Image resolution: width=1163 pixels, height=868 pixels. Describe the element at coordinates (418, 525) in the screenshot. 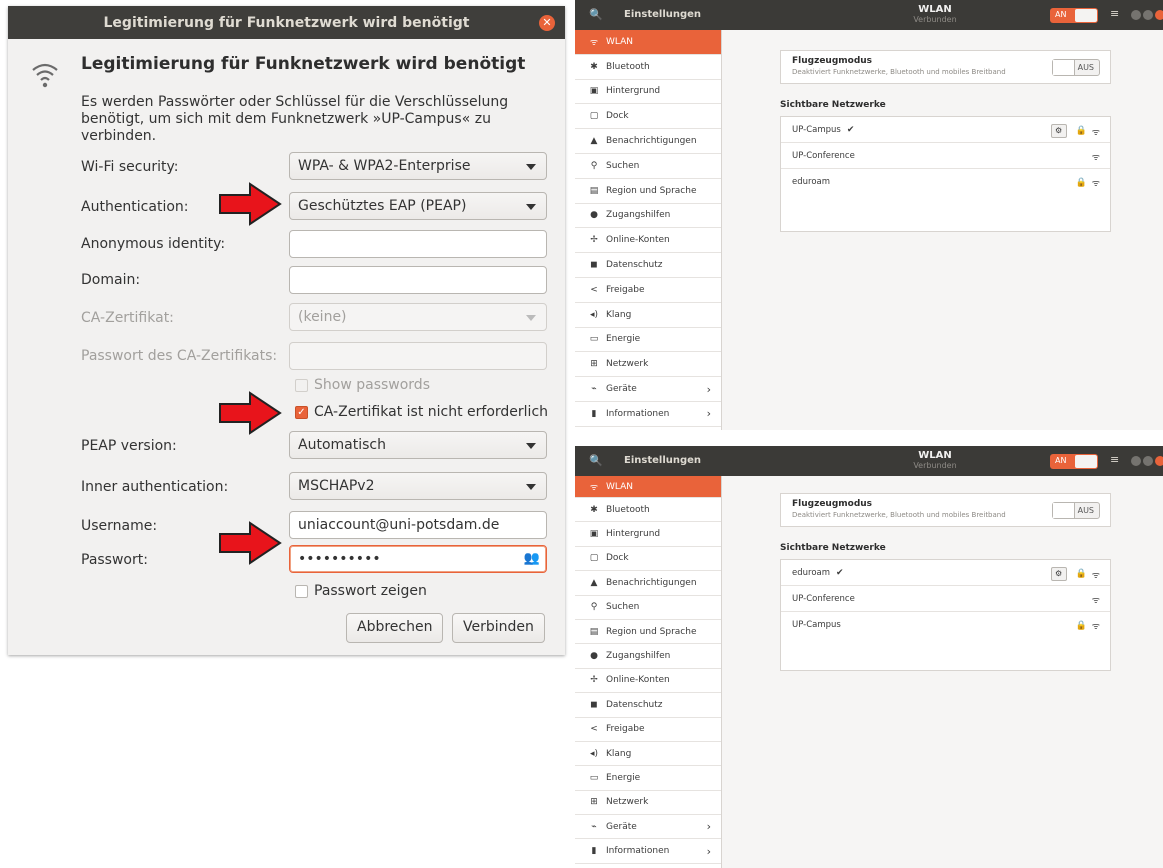

I see `username-input: uniaccount@uni-potsdam.de` at that location.